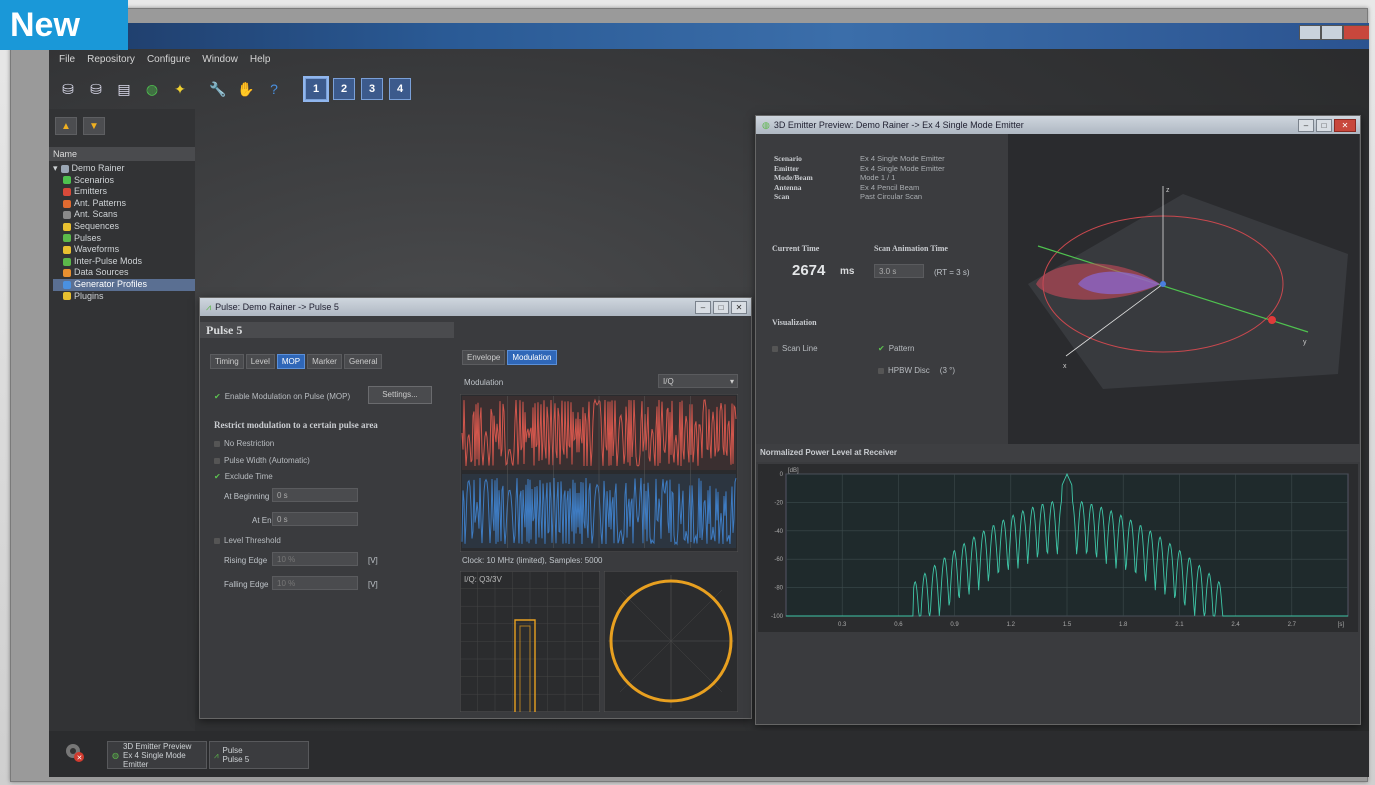 The height and width of the screenshot is (785, 1375). Describe the element at coordinates (67, 59) in the screenshot. I see `menu-file: File` at that location.